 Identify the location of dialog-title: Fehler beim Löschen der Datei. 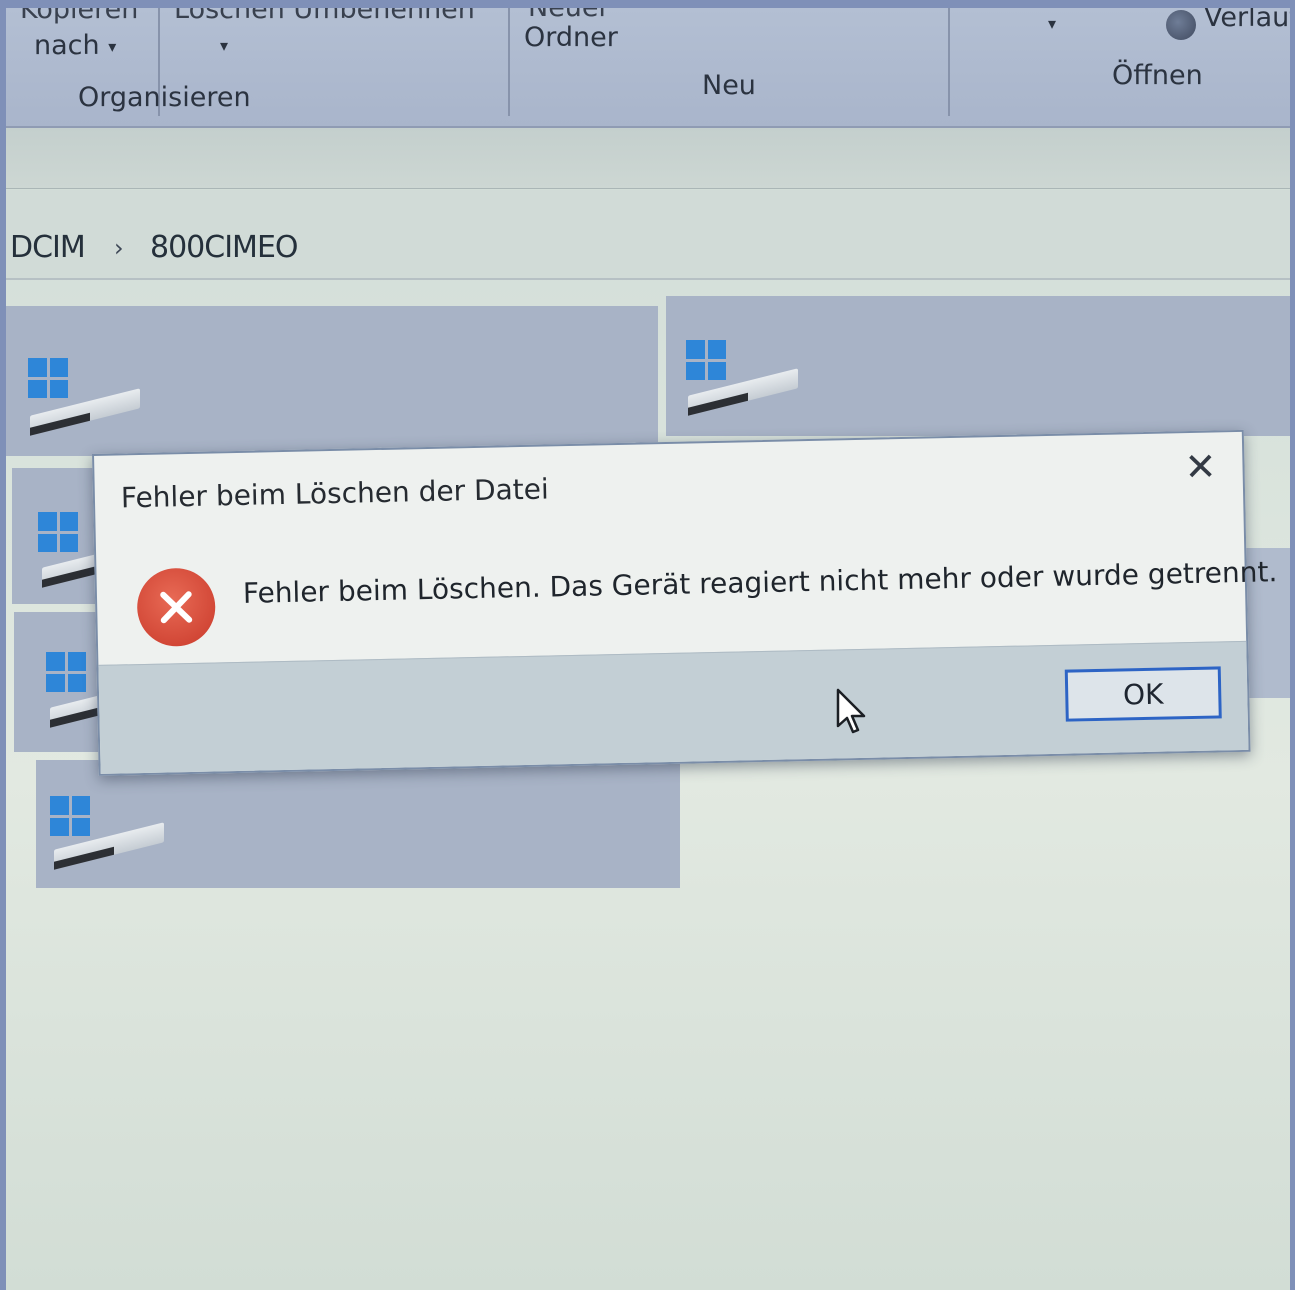
(335, 493).